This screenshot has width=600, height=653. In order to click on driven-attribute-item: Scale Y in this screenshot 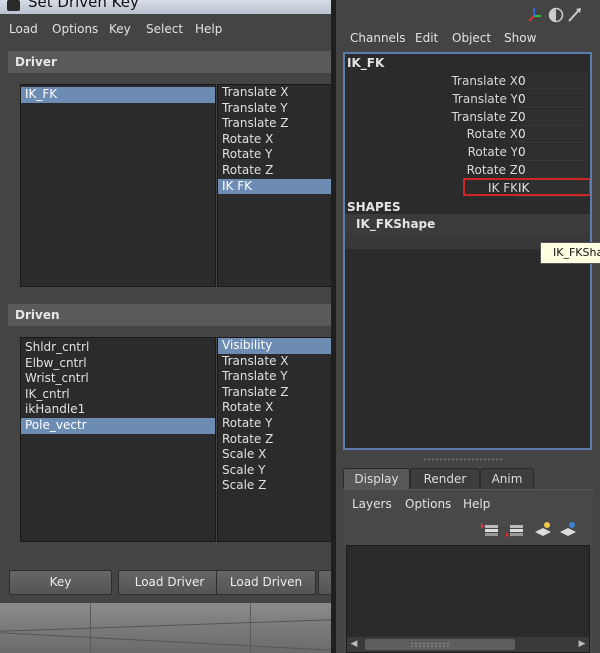, I will do `click(275, 471)`.